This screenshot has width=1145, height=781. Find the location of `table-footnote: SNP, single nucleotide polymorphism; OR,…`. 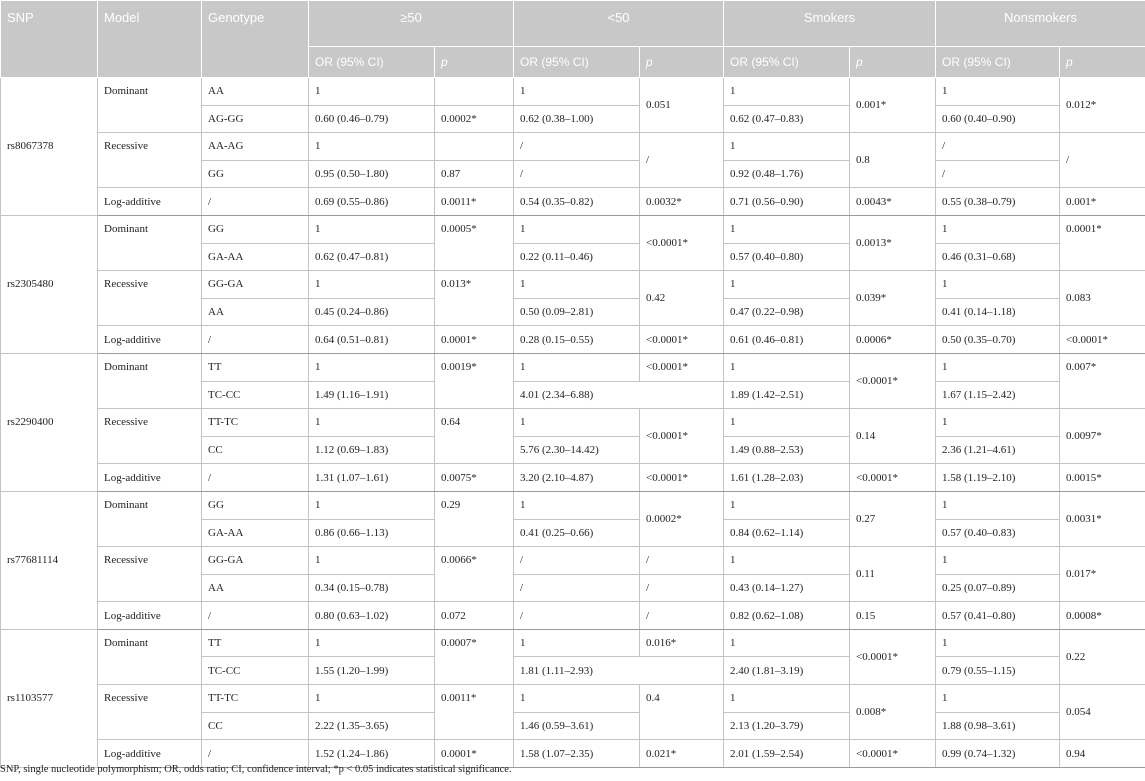

table-footnote: SNP, single nucleotide polymorphism; OR,… is located at coordinates (256, 769).